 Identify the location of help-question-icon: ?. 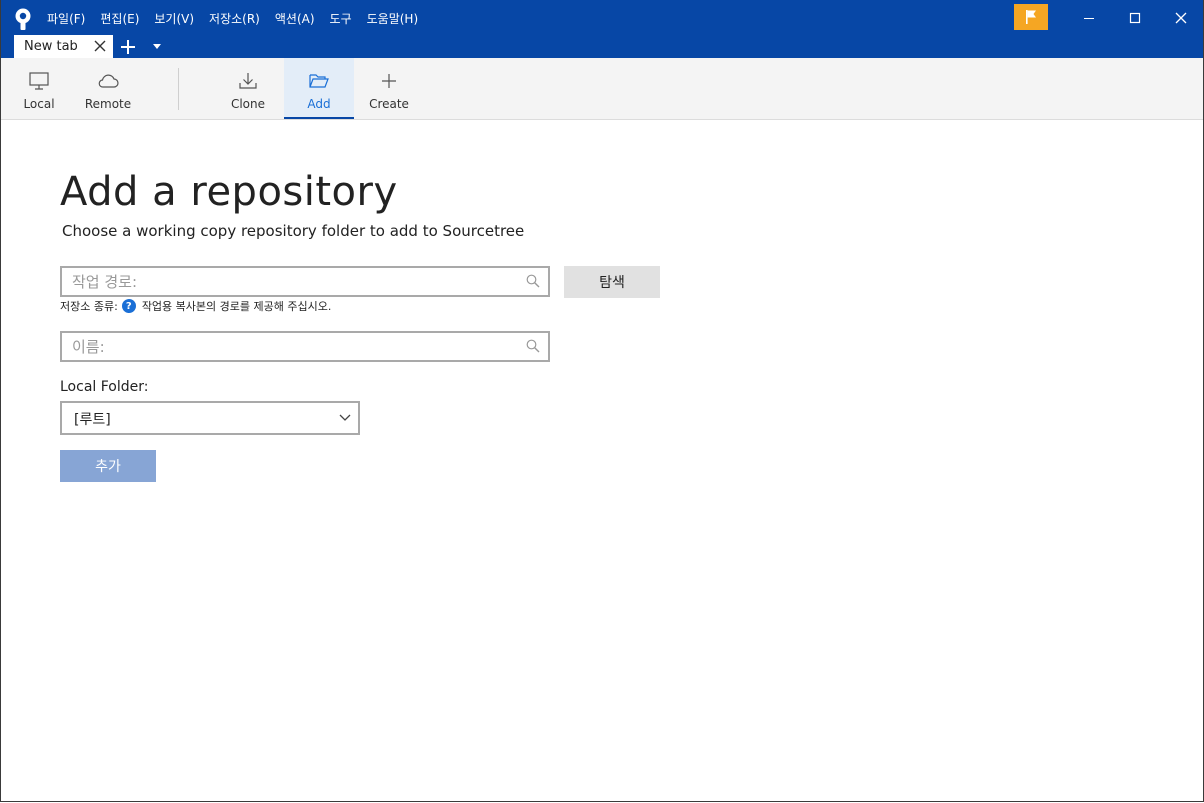
(128, 306).